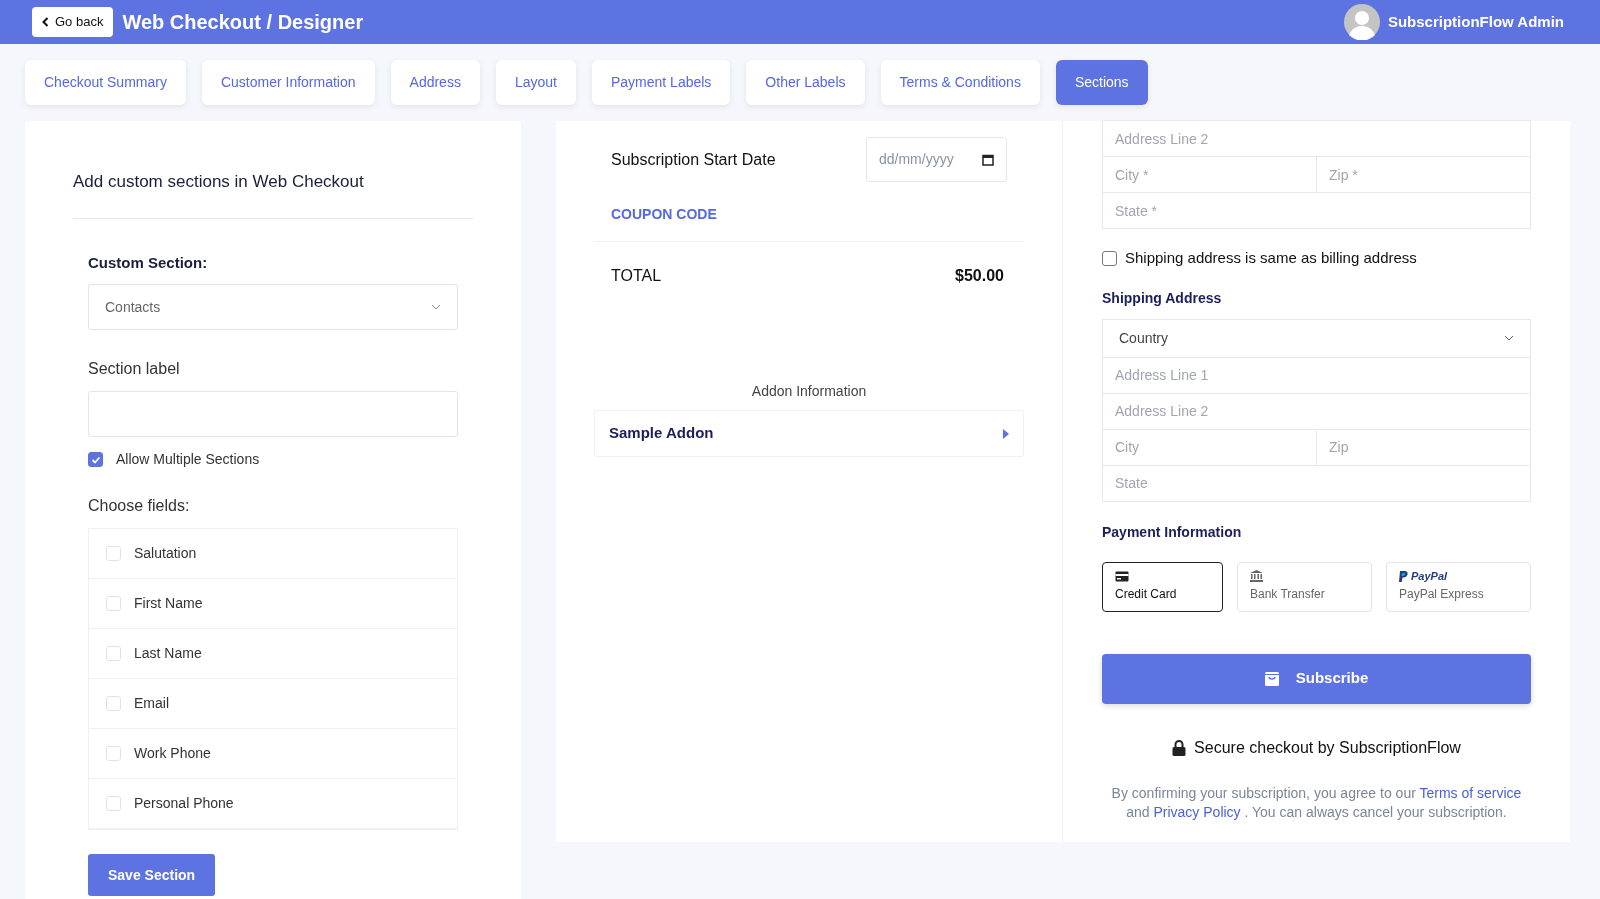  What do you see at coordinates (1475, 22) in the screenshot?
I see `user-name: SubscriptionFlow Admin` at bounding box center [1475, 22].